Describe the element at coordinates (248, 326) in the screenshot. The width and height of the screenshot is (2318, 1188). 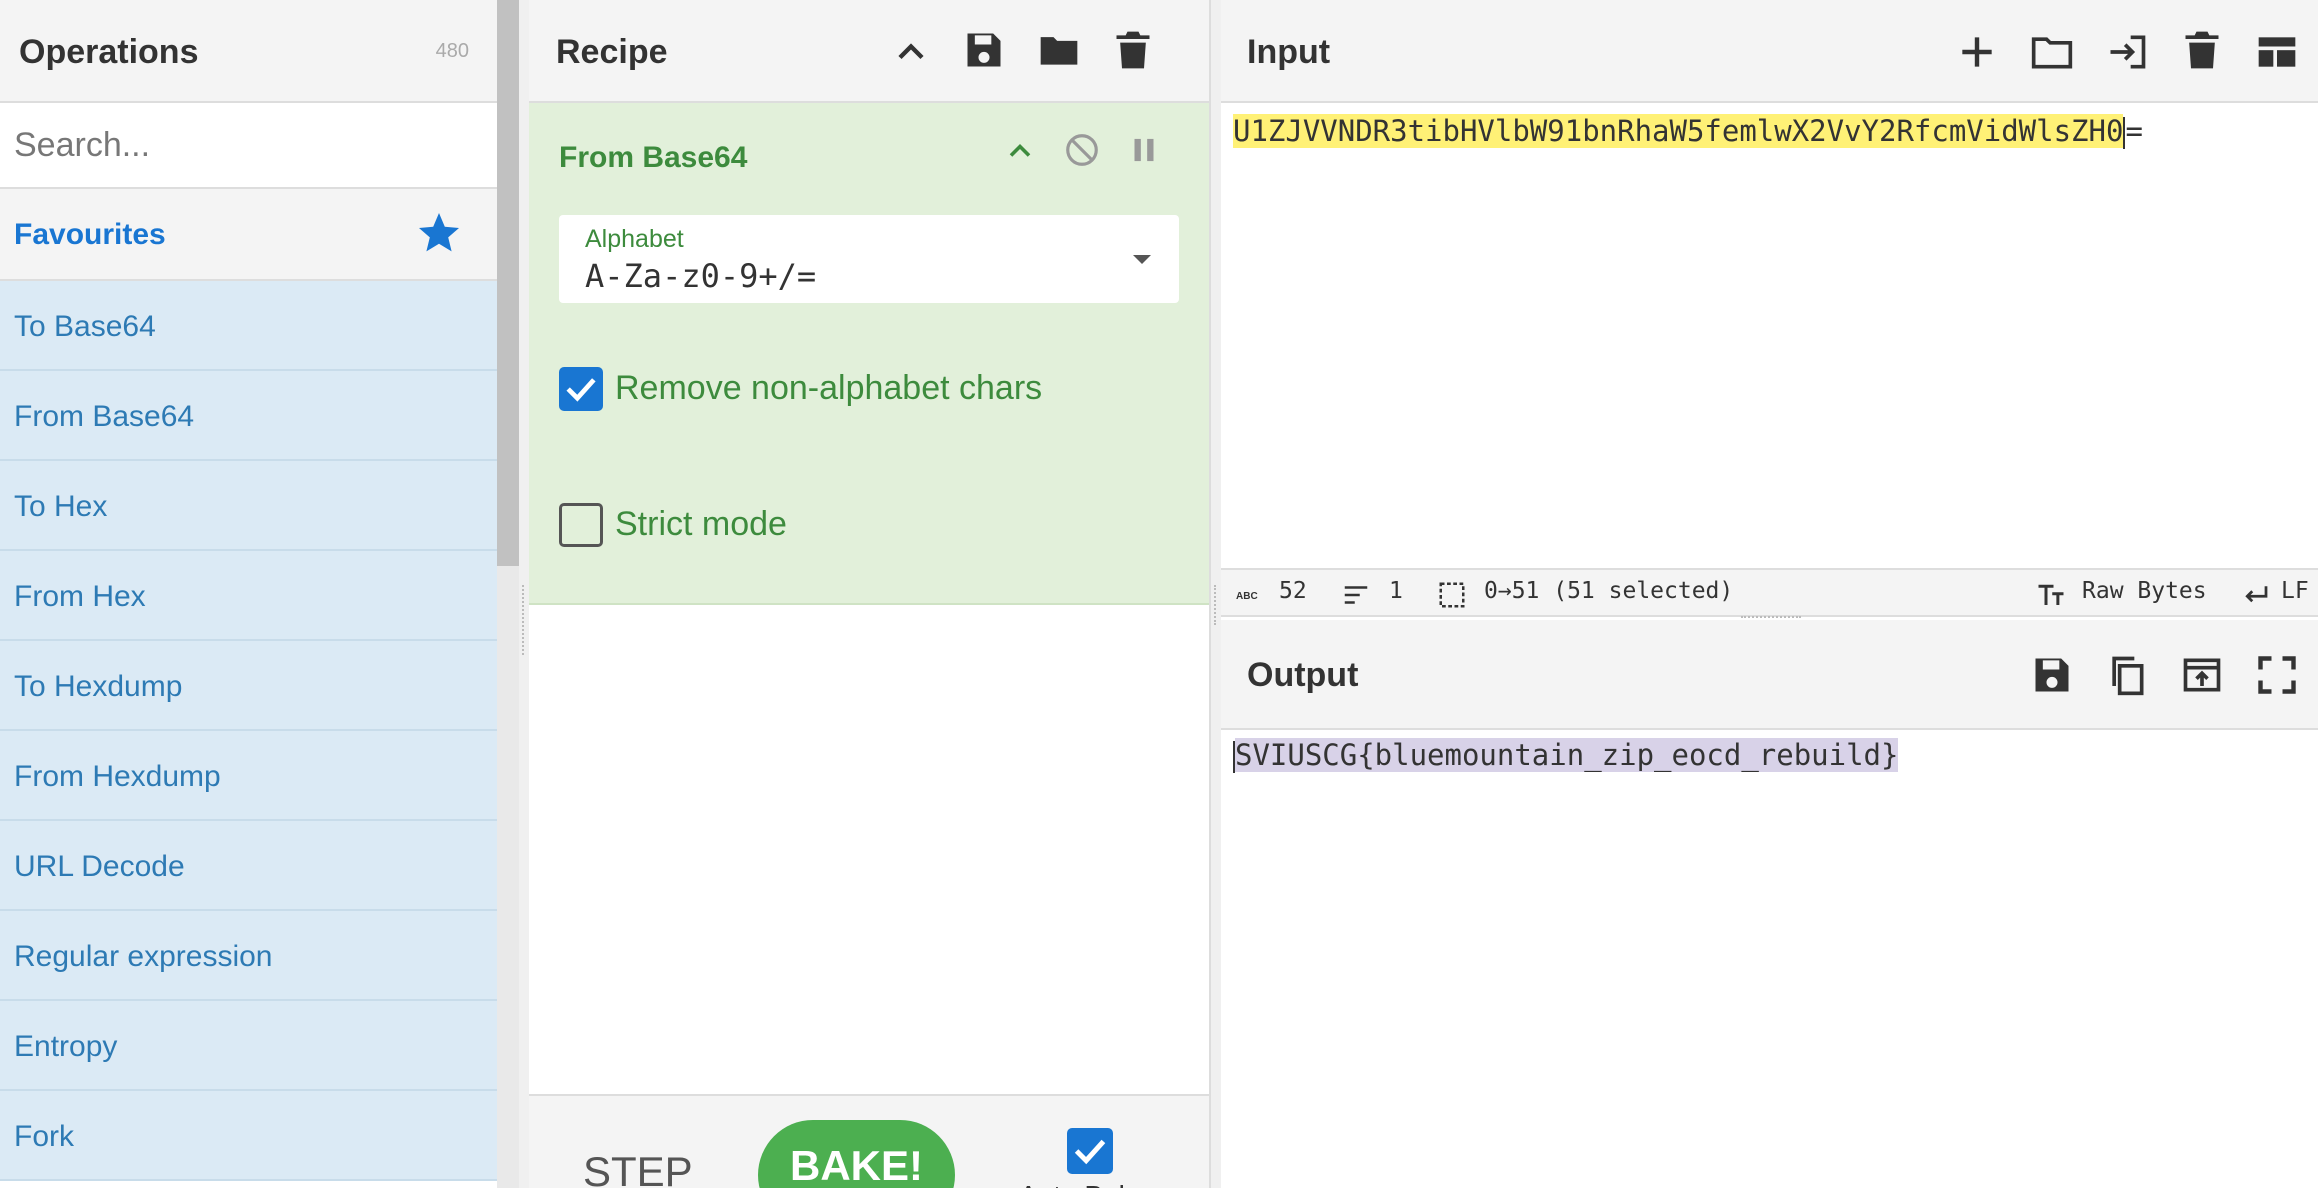
I see `operation-item-to-base64: To Base64` at that location.